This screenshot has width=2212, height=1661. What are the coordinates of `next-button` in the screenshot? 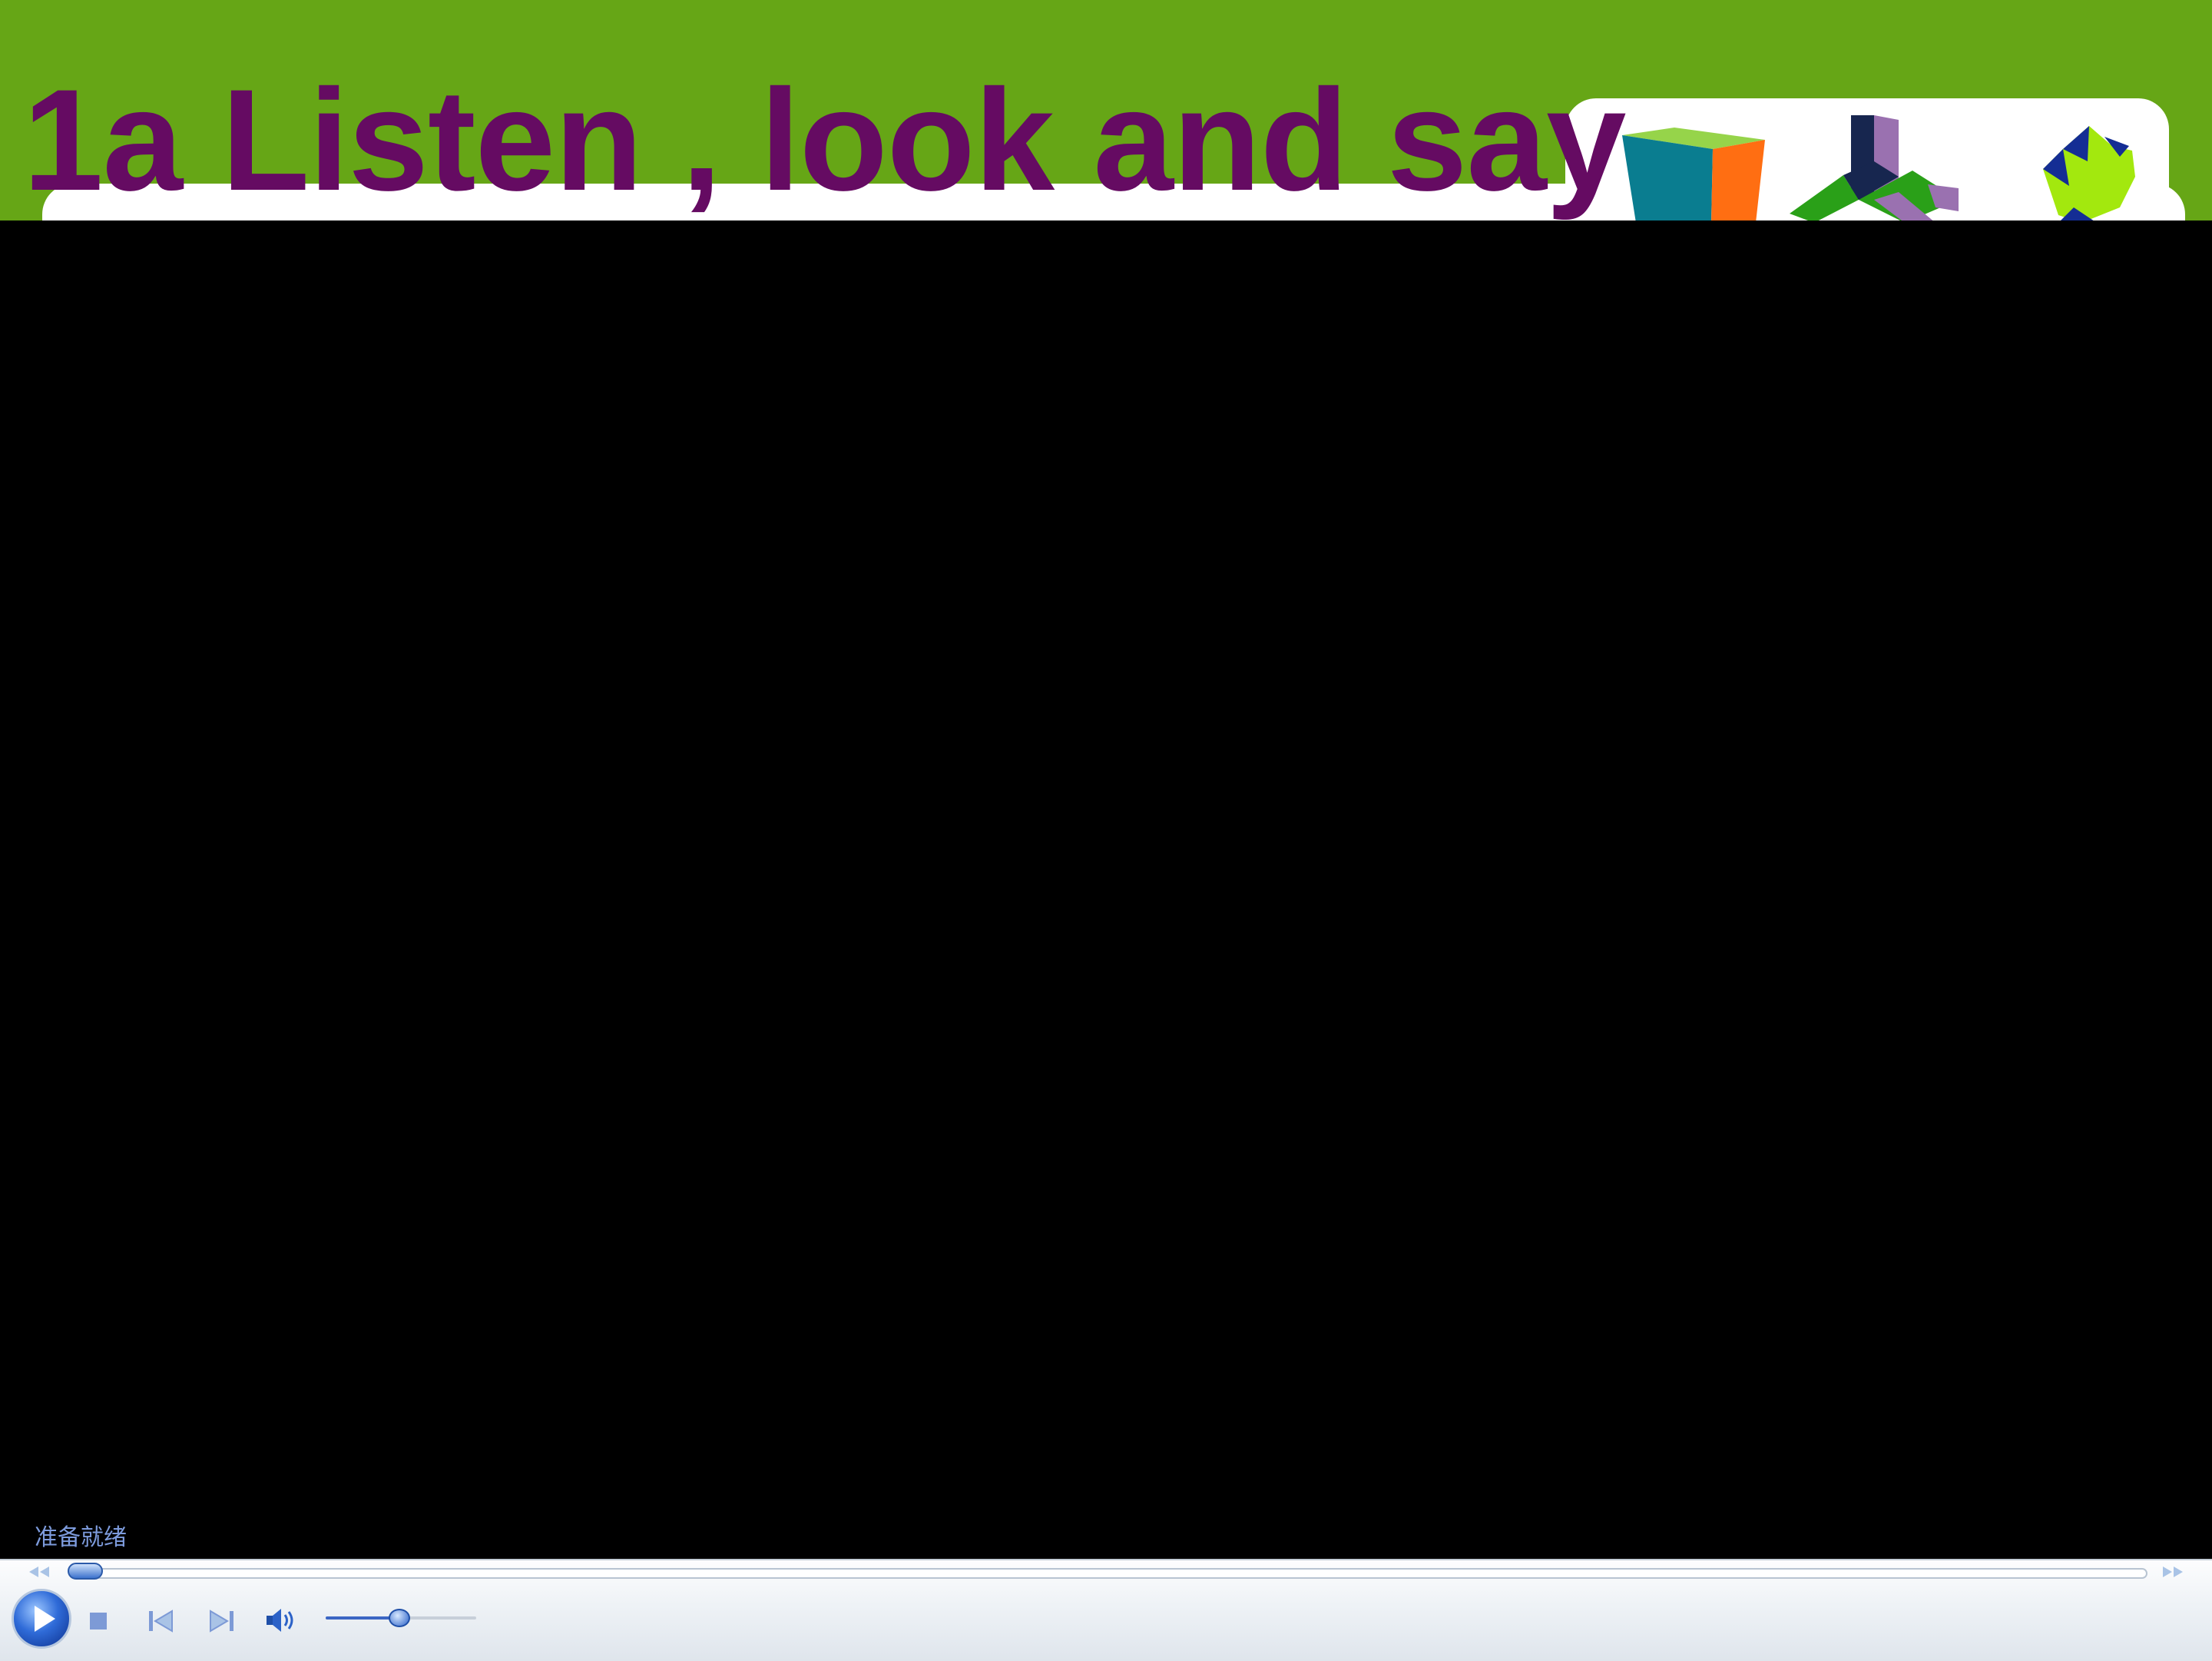 It's located at (222, 1623).